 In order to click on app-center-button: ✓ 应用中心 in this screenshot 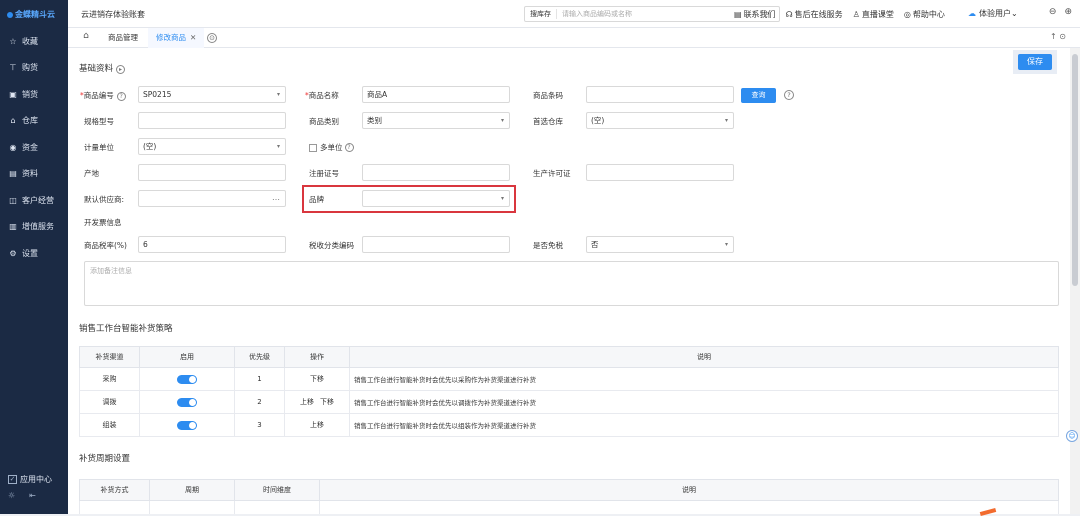, I will do `click(36, 479)`.